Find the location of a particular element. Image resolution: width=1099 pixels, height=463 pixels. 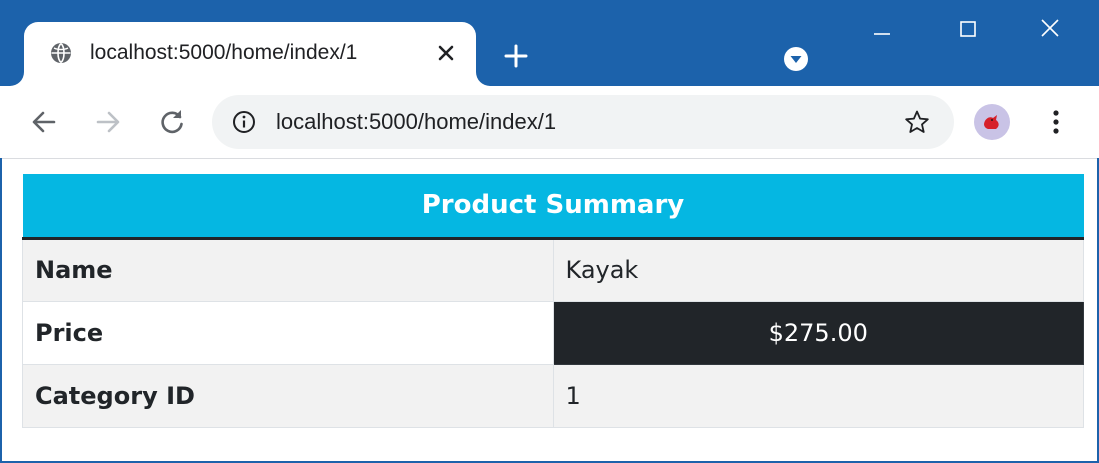

table-row: Category ID 1 is located at coordinates (553, 395).